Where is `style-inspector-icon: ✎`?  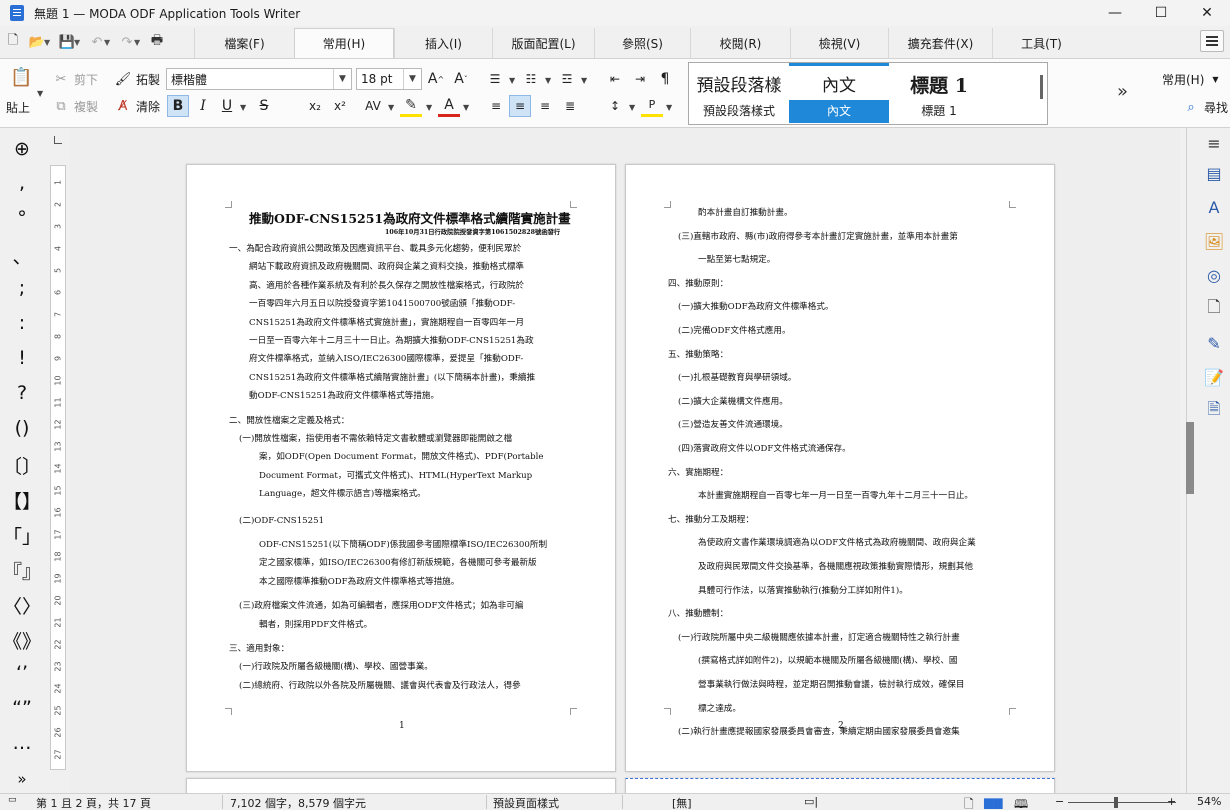
style-inspector-icon: ✎ is located at coordinates (1214, 343).